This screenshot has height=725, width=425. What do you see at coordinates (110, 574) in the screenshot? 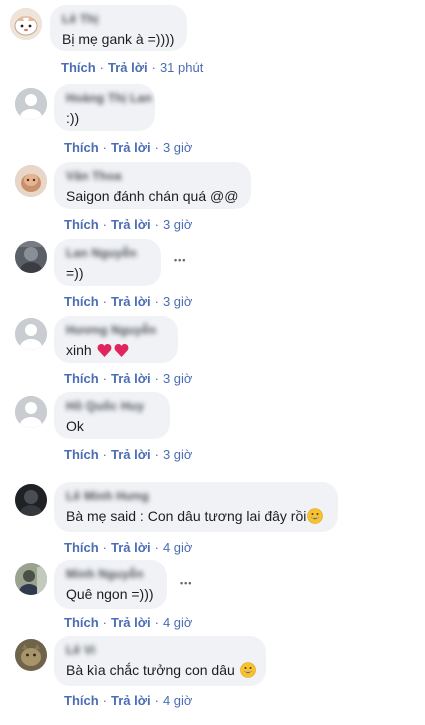
I see `comment-author: Minh Nguyễn` at bounding box center [110, 574].